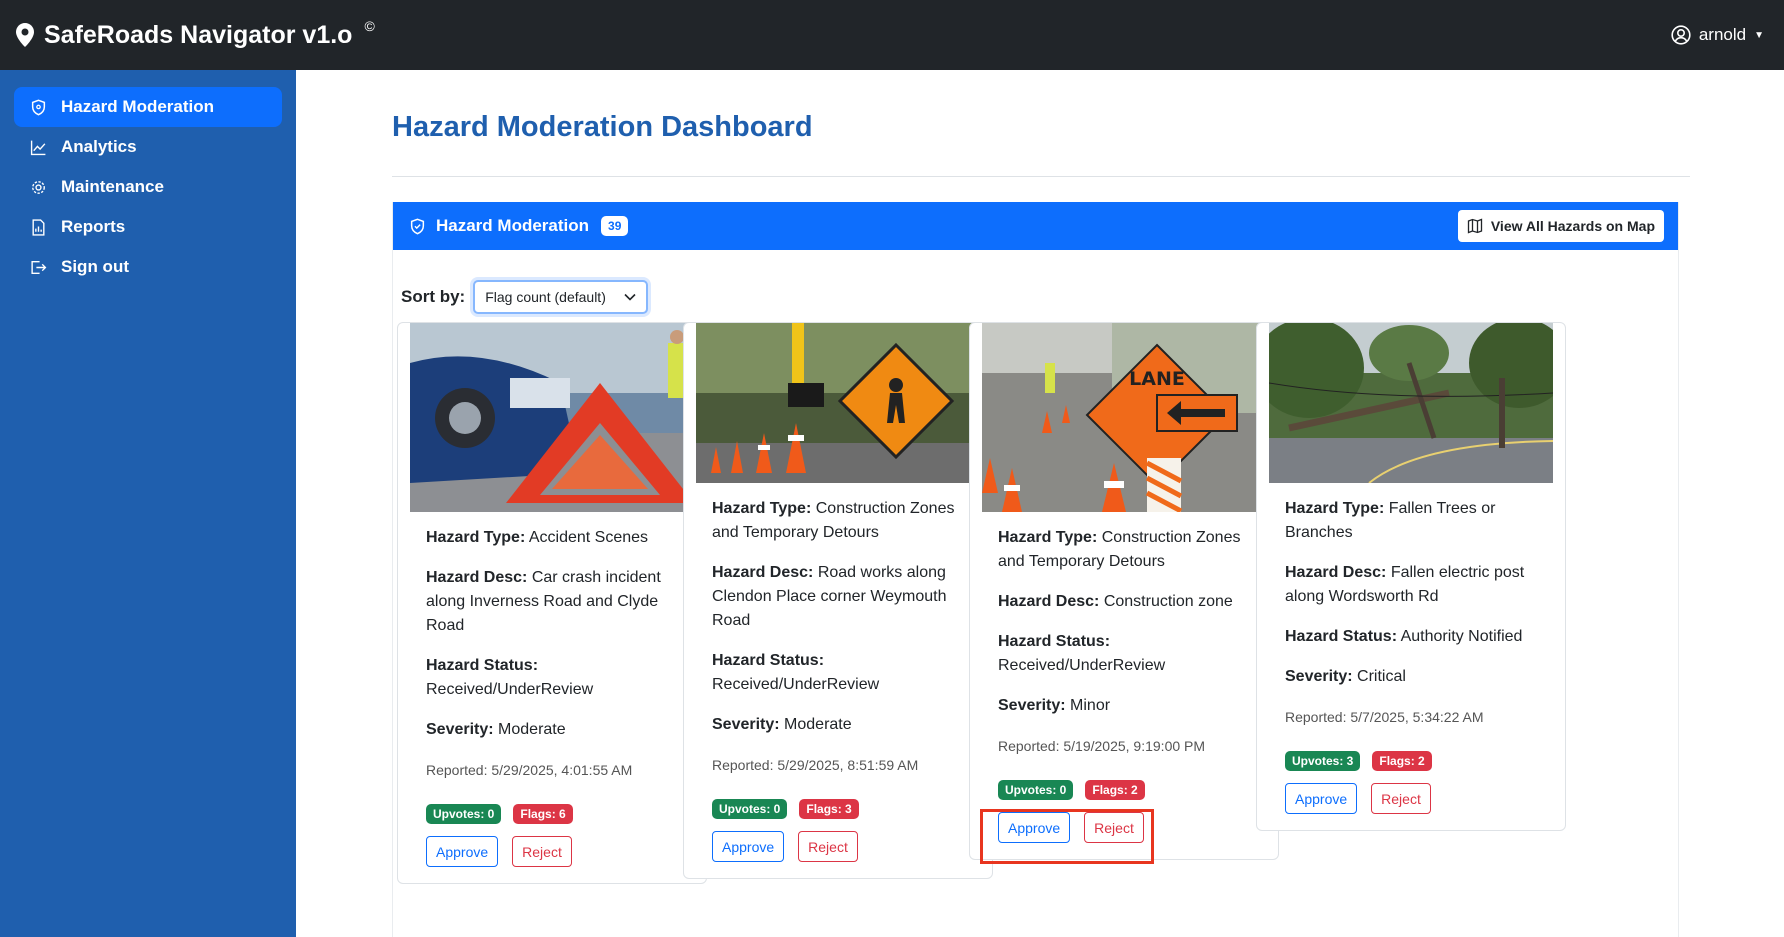  What do you see at coordinates (39, 267) in the screenshot?
I see `sign-out-icon` at bounding box center [39, 267].